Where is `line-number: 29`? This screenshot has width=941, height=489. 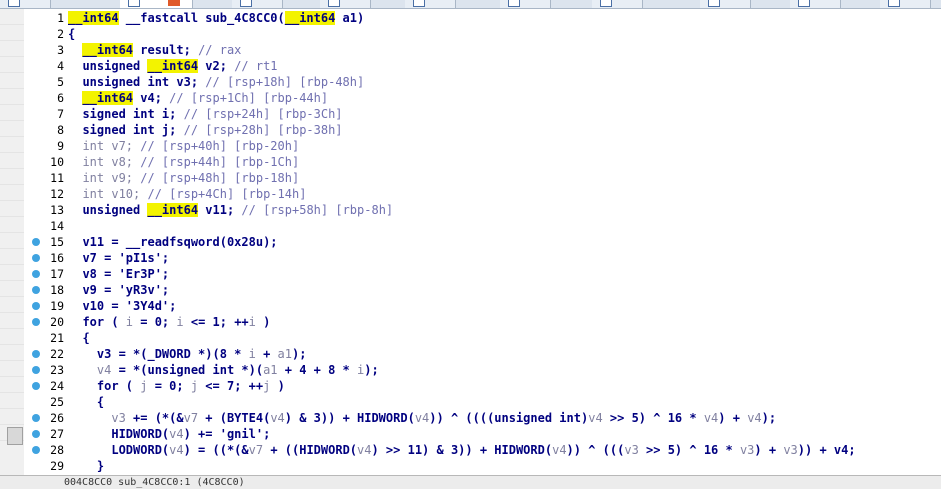
line-number: 29 is located at coordinates (57, 466).